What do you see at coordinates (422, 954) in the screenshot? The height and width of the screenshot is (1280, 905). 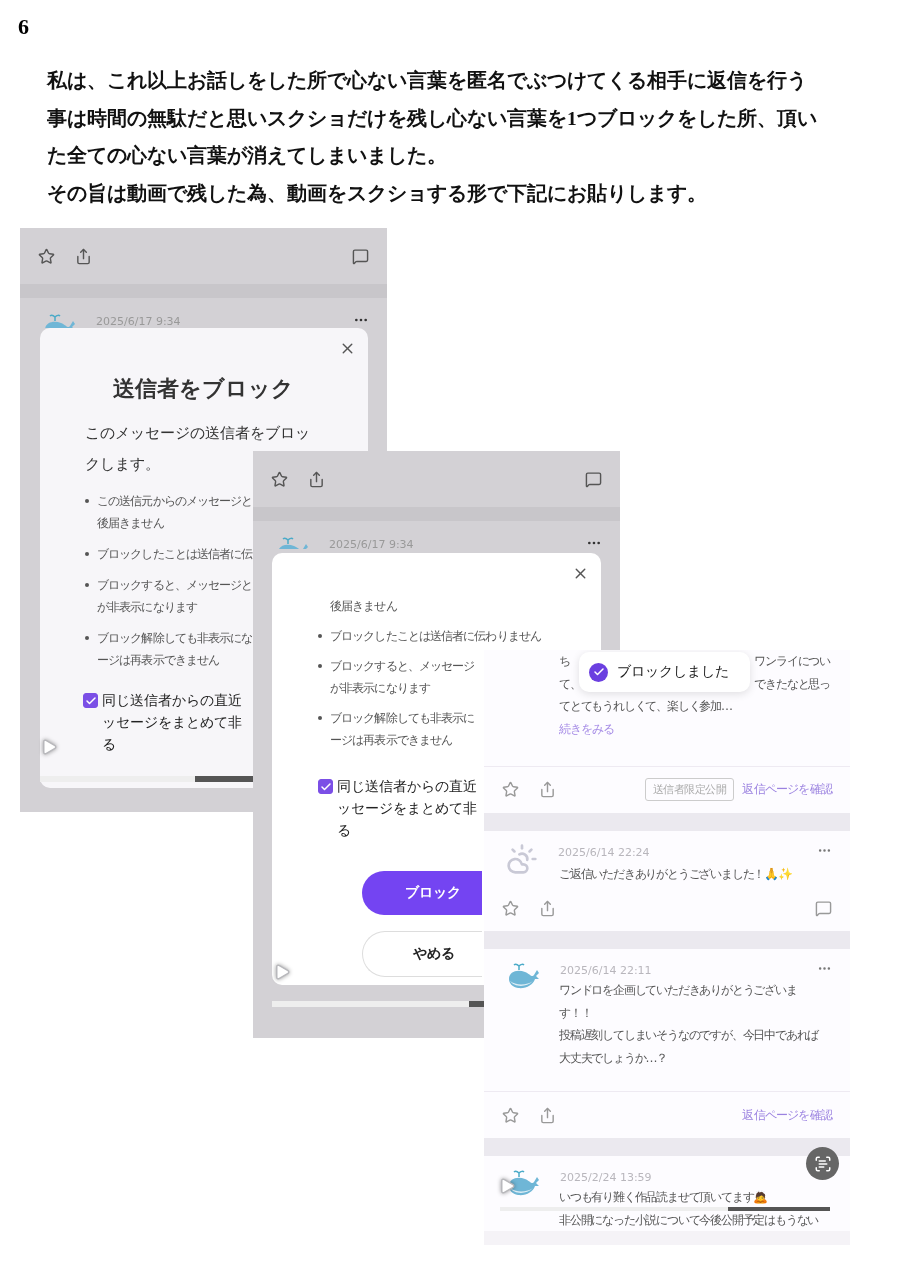 I see `cancel-button: やめる` at bounding box center [422, 954].